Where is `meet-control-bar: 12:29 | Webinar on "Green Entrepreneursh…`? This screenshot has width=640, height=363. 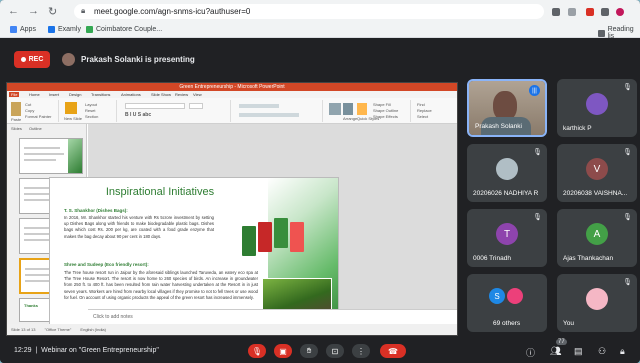 meet-control-bar: 12:29 | Webinar on "Green Entrepreneursh… is located at coordinates (320, 350).